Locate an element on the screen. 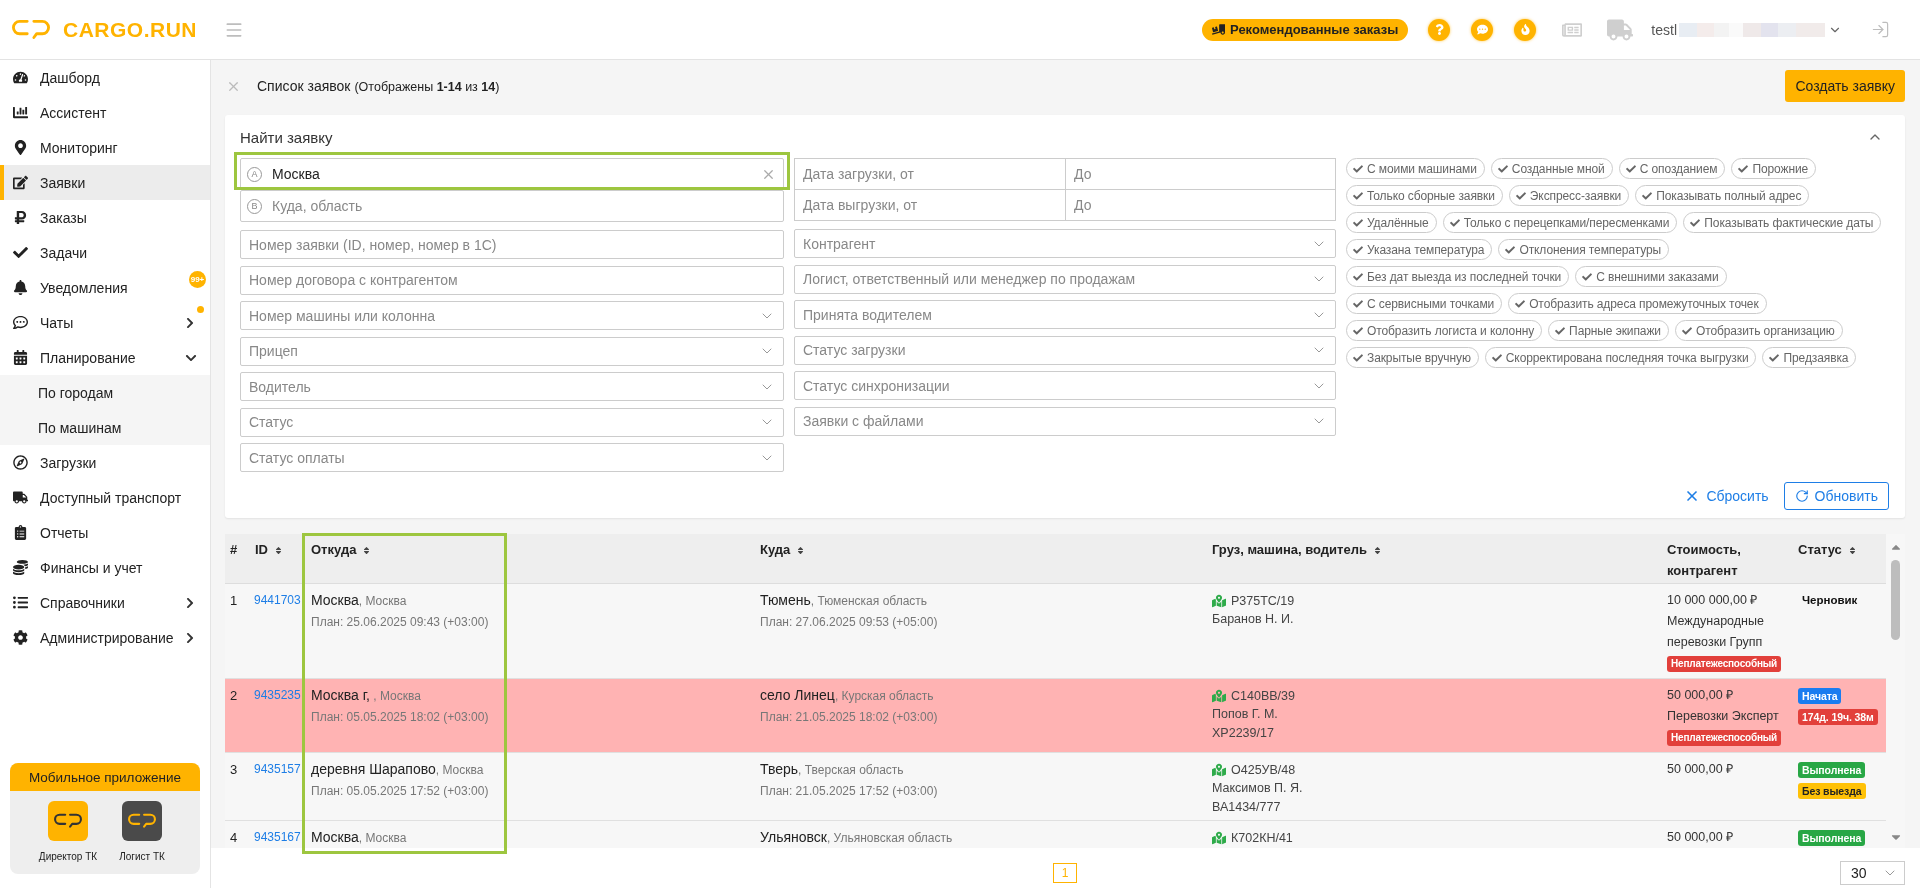 This screenshot has width=1920, height=888. user-name: testl is located at coordinates (1664, 29).